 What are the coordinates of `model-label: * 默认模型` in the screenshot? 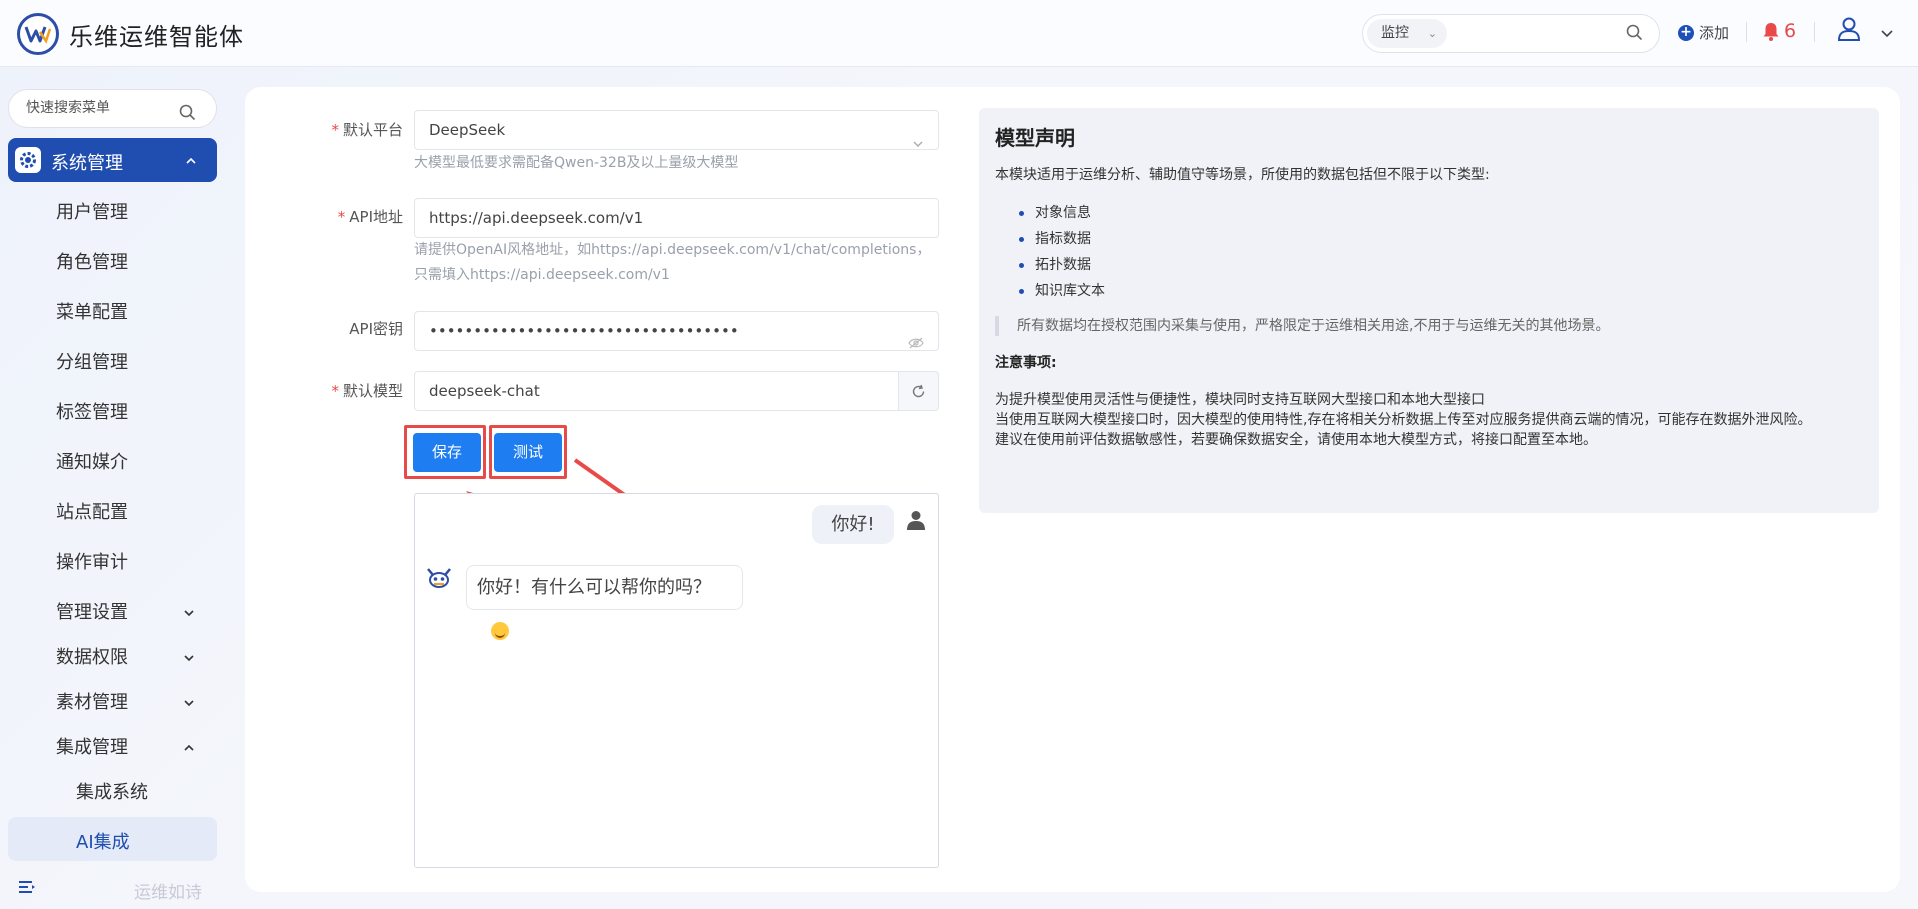 It's located at (367, 391).